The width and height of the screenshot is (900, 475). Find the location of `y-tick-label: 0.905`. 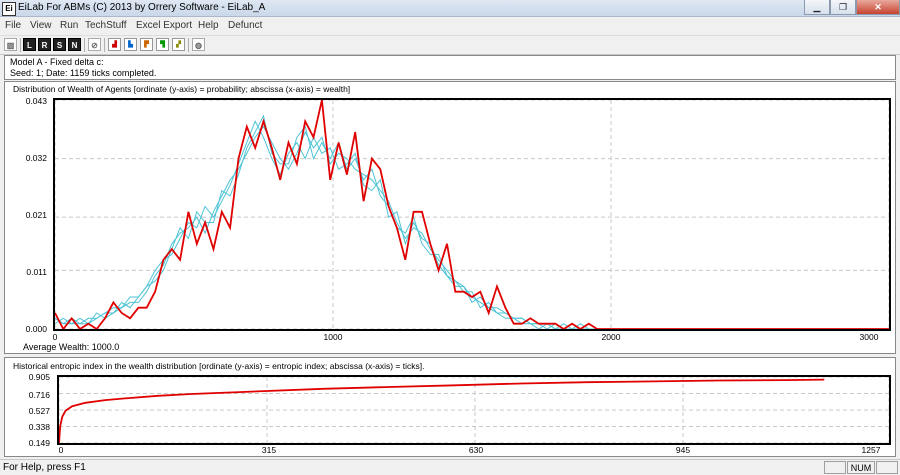

y-tick-label: 0.905 is located at coordinates (39, 377).